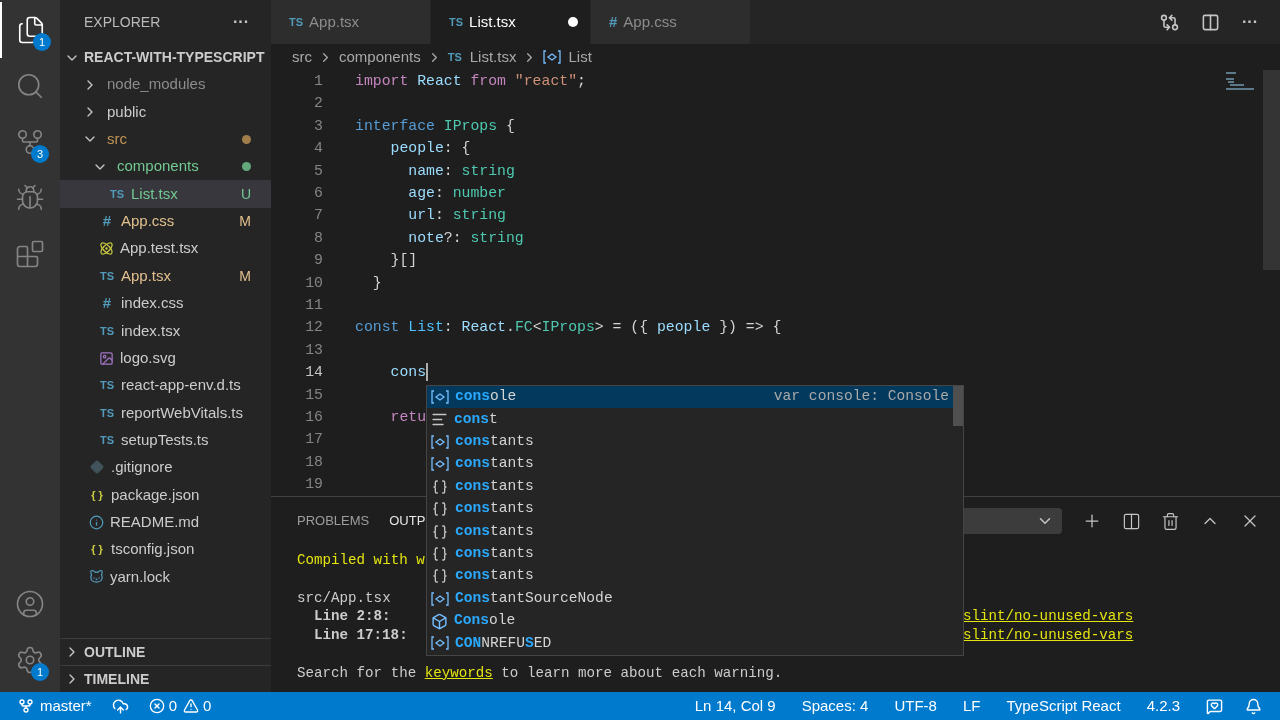  What do you see at coordinates (165, 303) in the screenshot?
I see `tree-item: # index.css` at bounding box center [165, 303].